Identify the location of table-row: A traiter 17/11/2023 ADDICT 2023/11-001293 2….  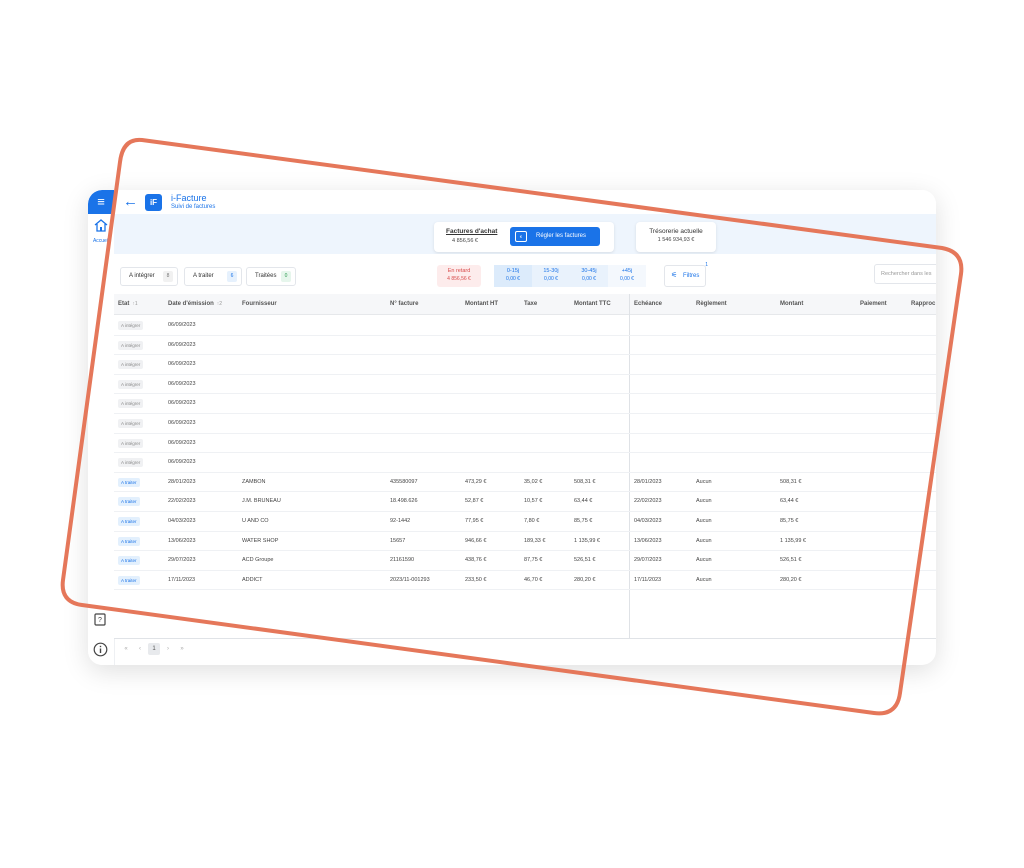
(525, 580).